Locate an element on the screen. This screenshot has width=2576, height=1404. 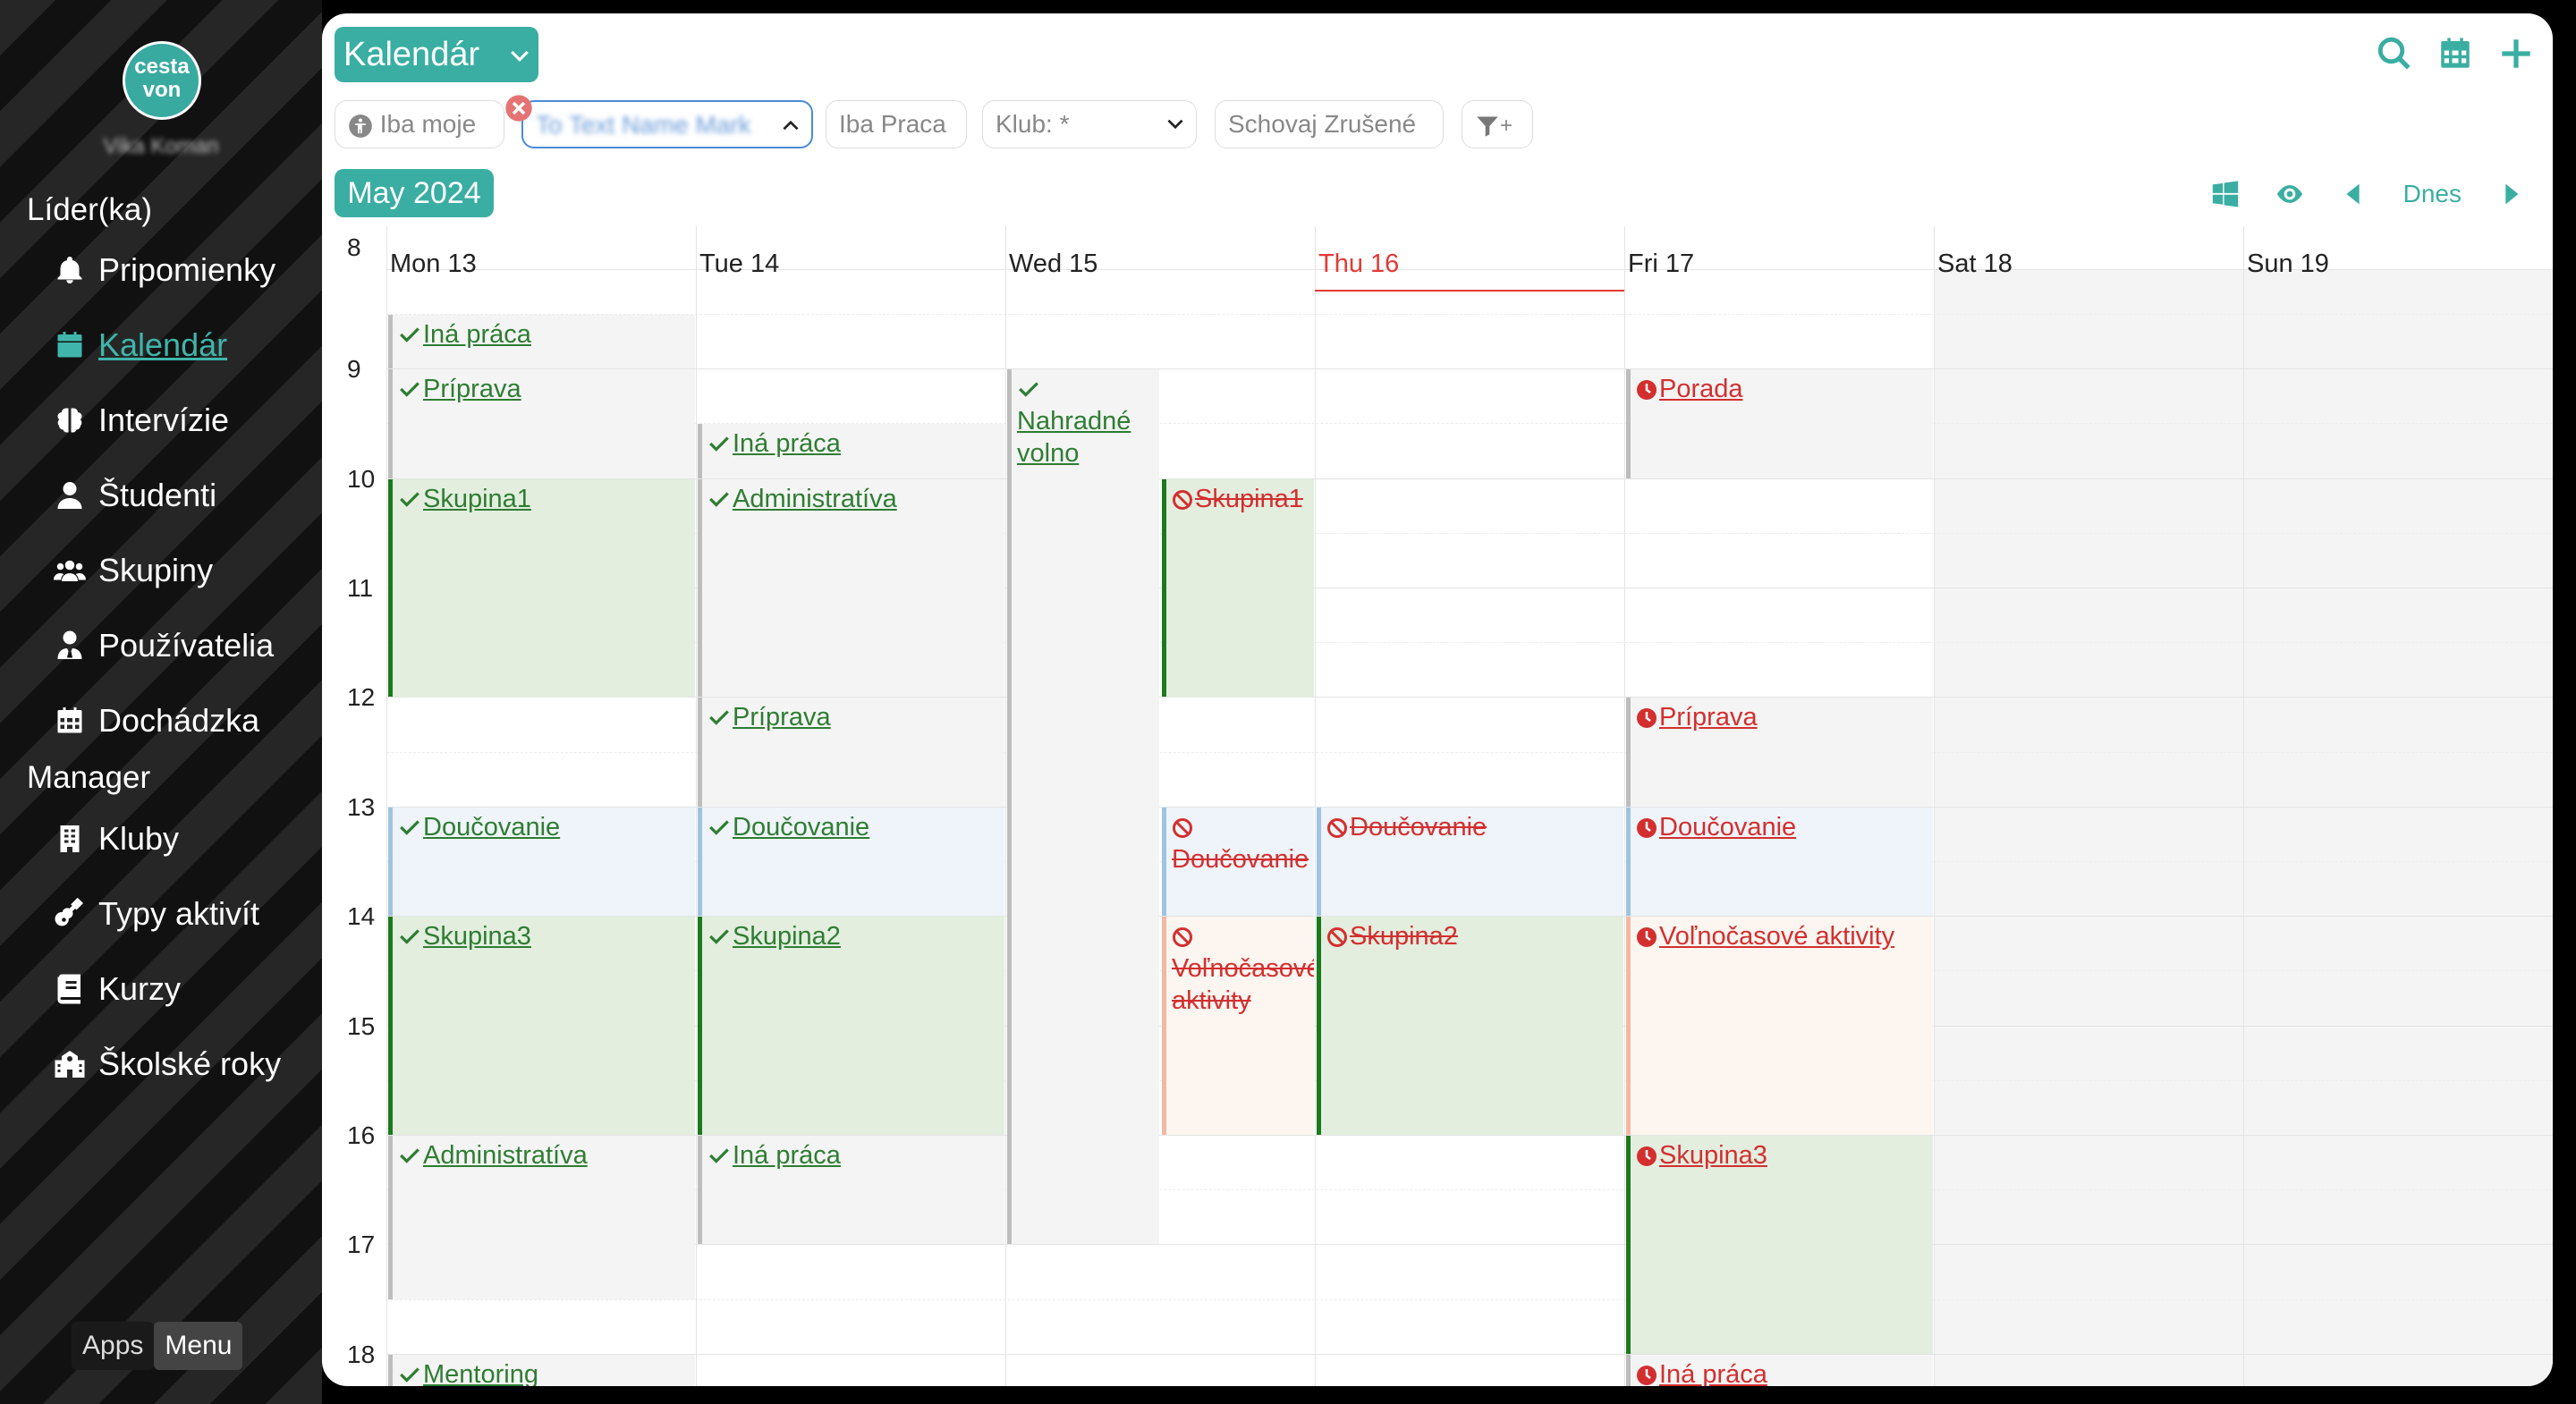
sidebar-item-label: Študenti is located at coordinates (157, 495).